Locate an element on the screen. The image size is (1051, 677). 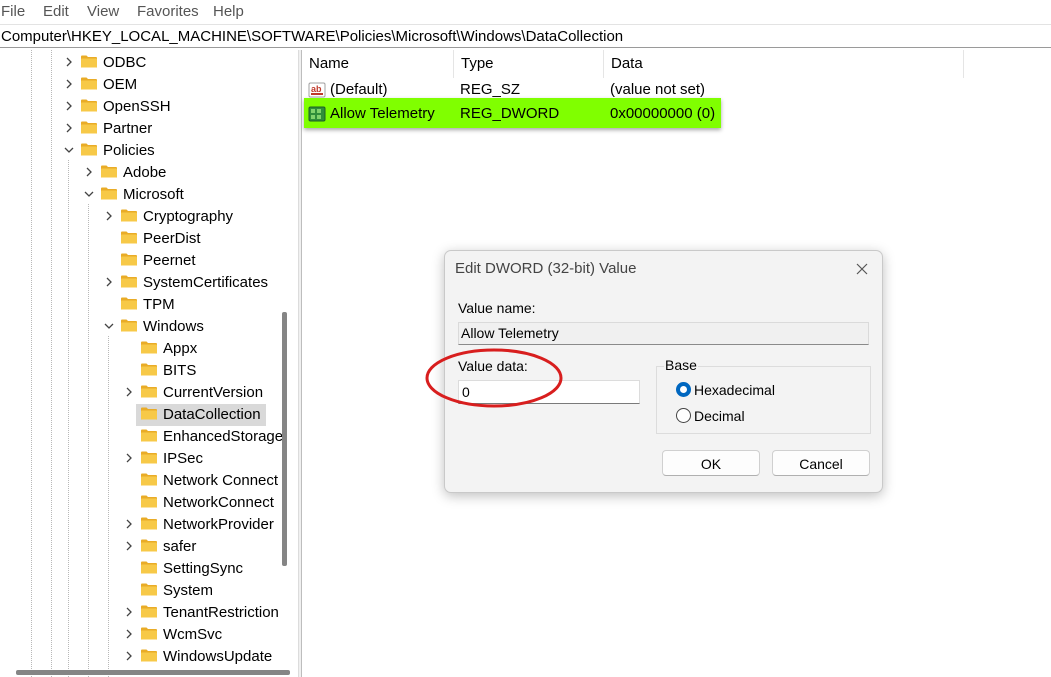
tree-item: SettingSync is located at coordinates (149, 569).